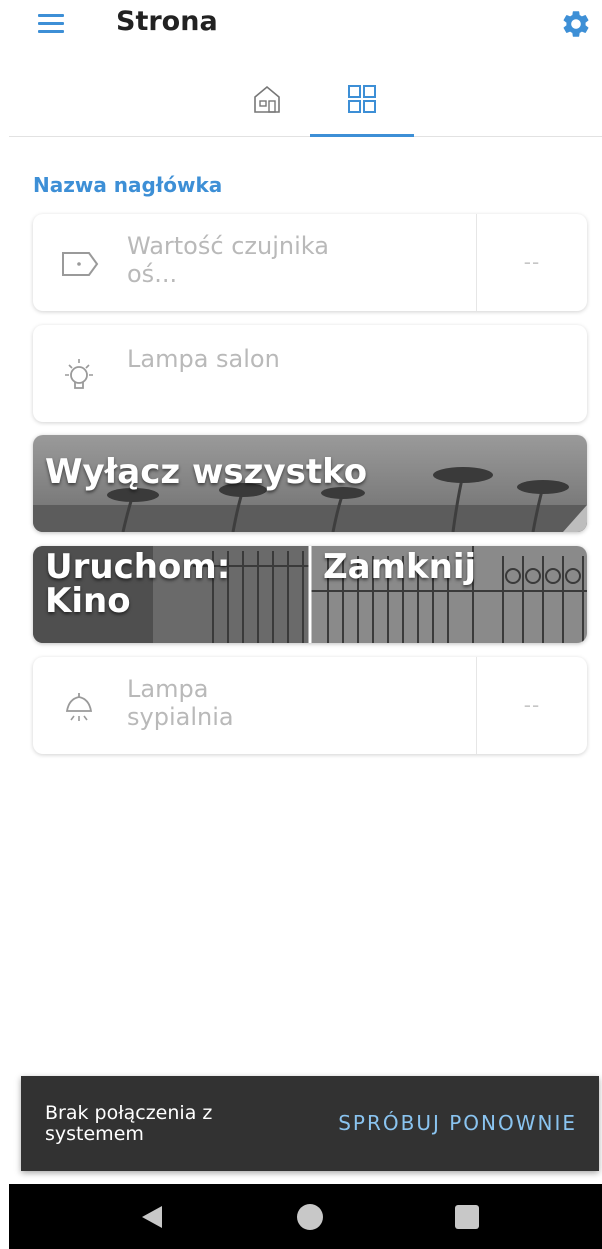 The height and width of the screenshot is (1249, 602). What do you see at coordinates (457, 1123) in the screenshot?
I see `retry-button: SPRÓBUJ PONOWNIE` at bounding box center [457, 1123].